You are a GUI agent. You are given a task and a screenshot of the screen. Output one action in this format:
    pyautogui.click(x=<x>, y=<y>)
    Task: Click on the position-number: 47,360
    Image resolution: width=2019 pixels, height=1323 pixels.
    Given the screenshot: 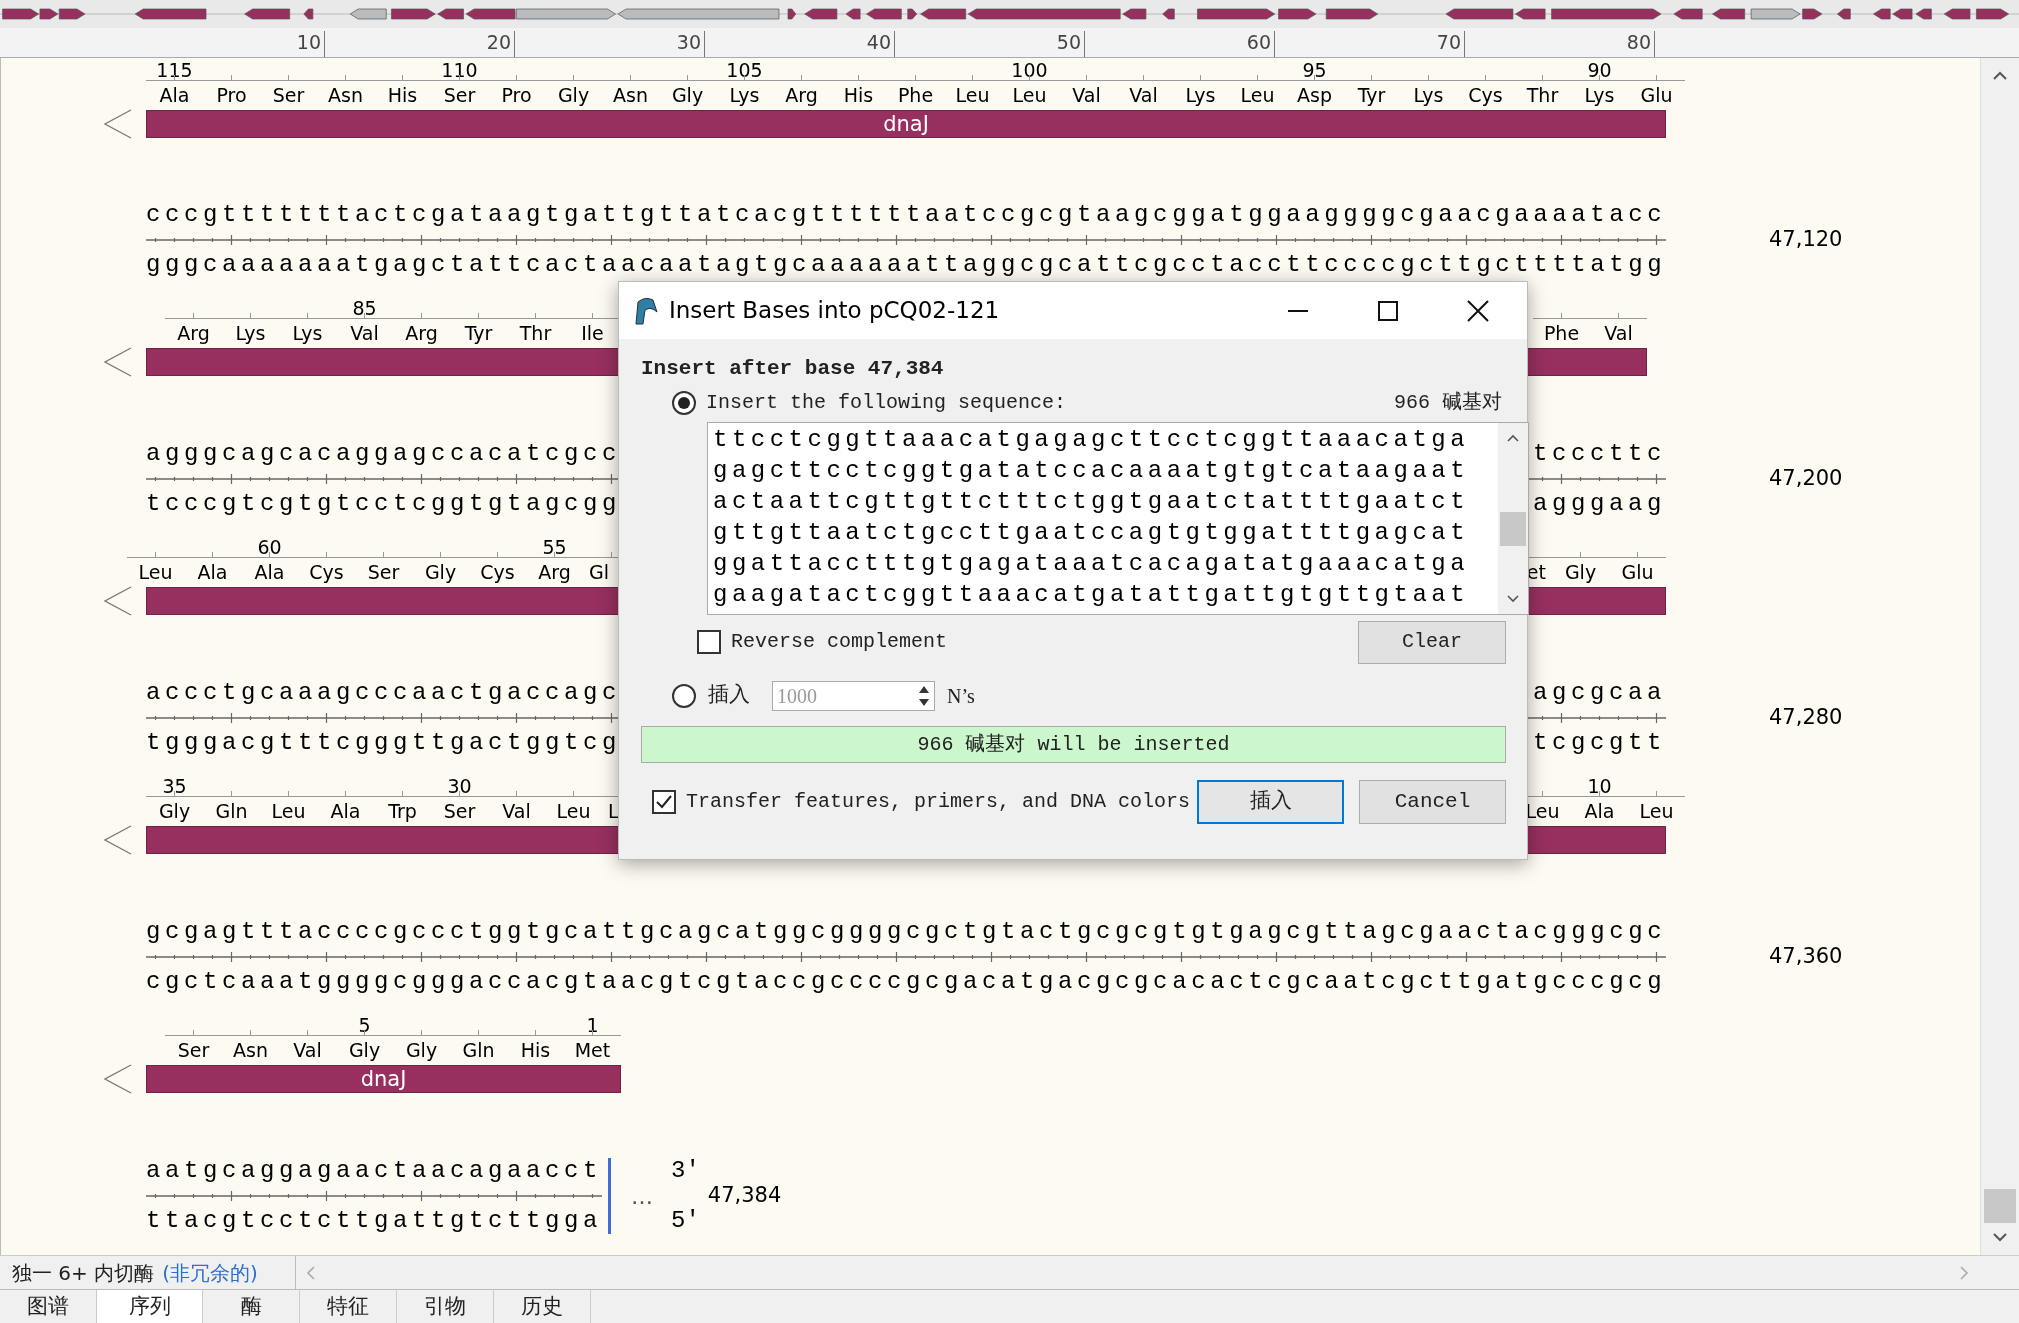 What is the action you would take?
    pyautogui.click(x=1806, y=957)
    